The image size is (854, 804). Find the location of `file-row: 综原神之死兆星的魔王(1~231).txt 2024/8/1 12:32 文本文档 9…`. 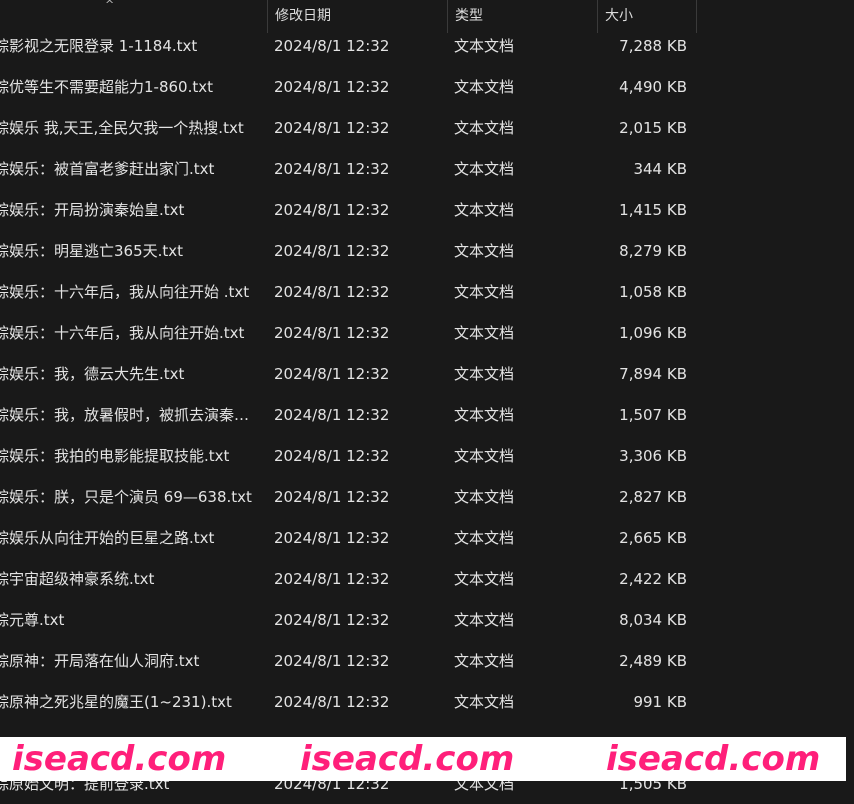

file-row: 综原神之死兆星的魔王(1~231).txt 2024/8/1 12:32 文本文档 9… is located at coordinates (427, 702).